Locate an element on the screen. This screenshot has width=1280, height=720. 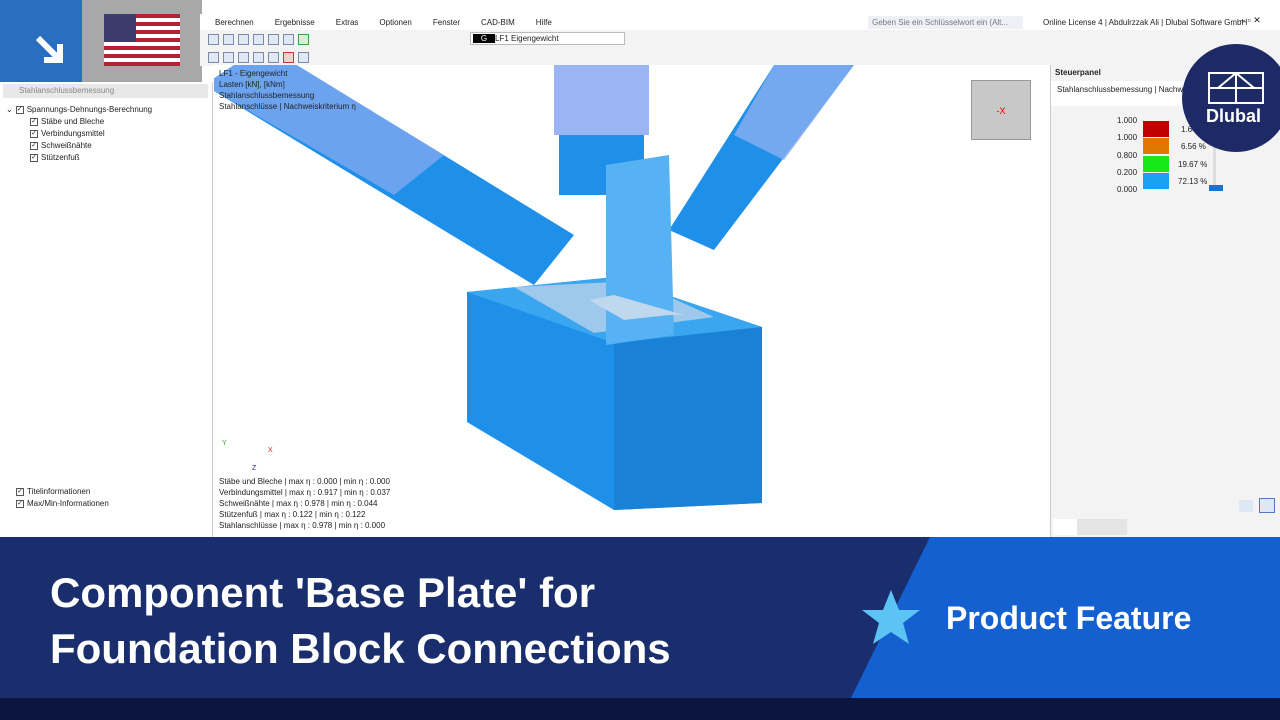
product-feature-label: Product Feature is located at coordinates (1069, 618).